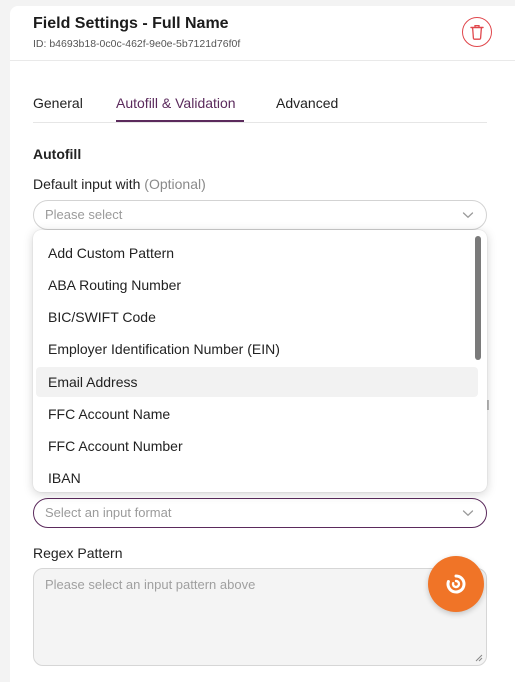 The width and height of the screenshot is (515, 682). What do you see at coordinates (257, 349) in the screenshot?
I see `option-ein: Employer Identification Number (EIN)` at bounding box center [257, 349].